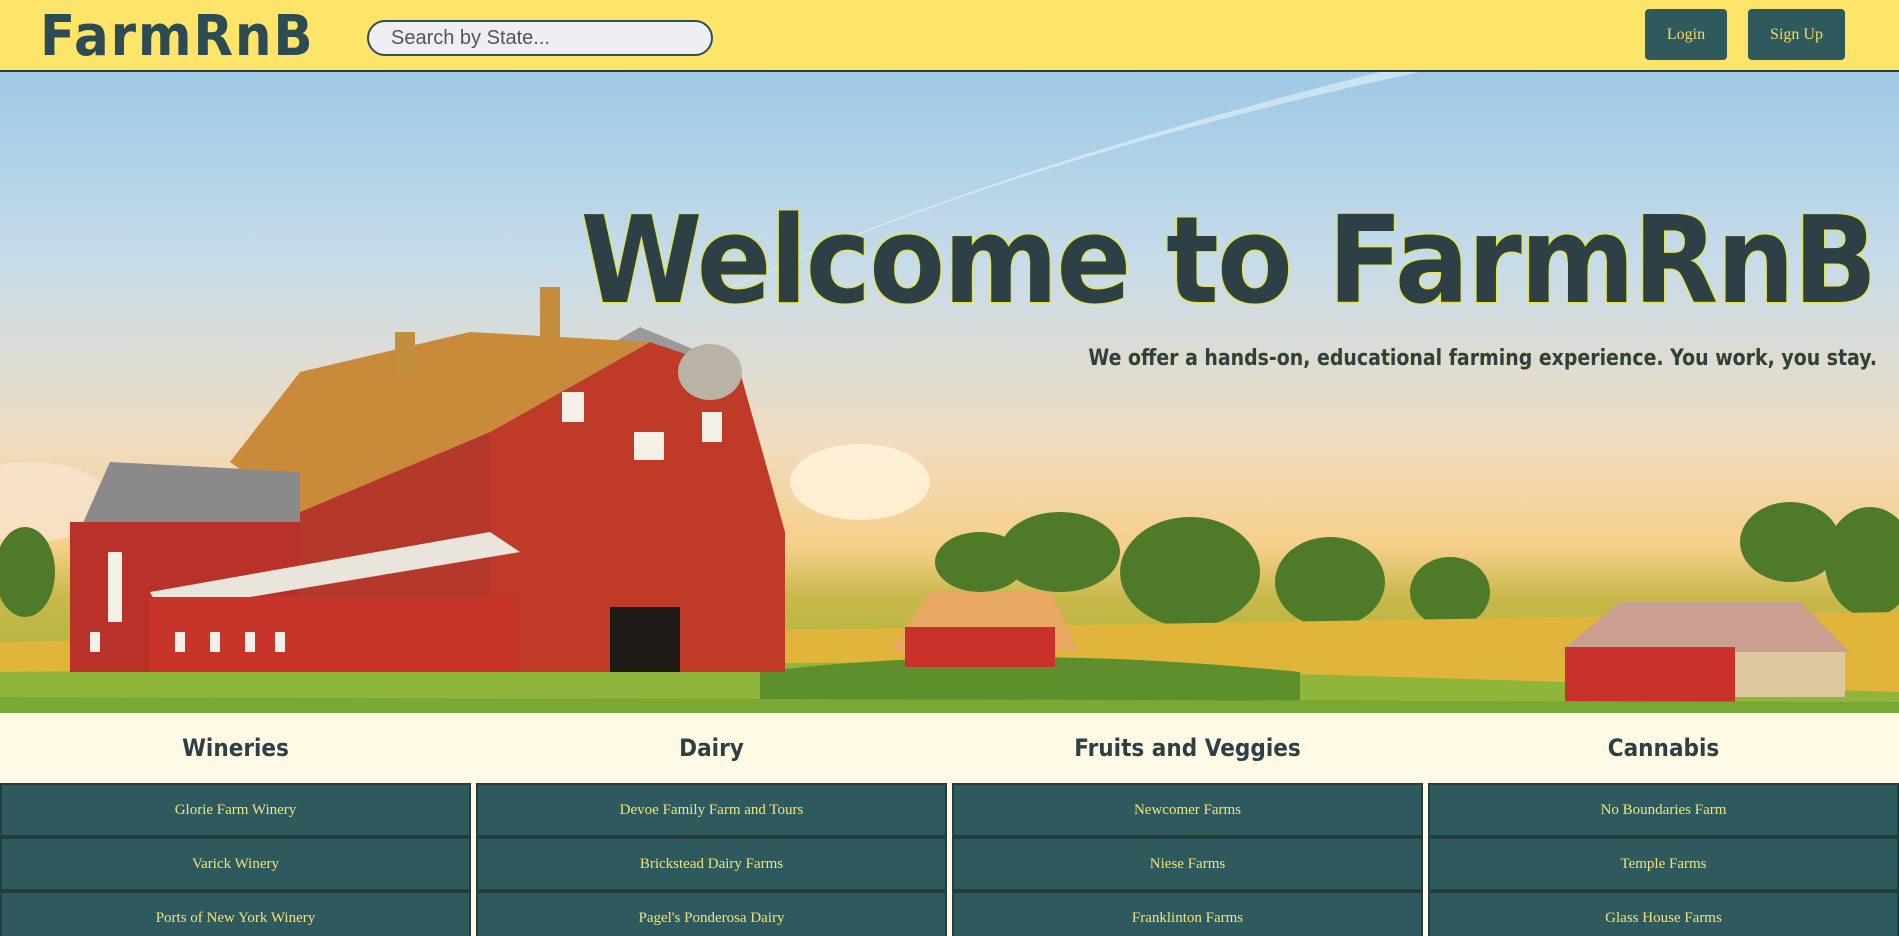 Image resolution: width=1899 pixels, height=936 pixels. What do you see at coordinates (711, 913) in the screenshot?
I see `farm-link: Pagel's Ponderosa Dairy` at bounding box center [711, 913].